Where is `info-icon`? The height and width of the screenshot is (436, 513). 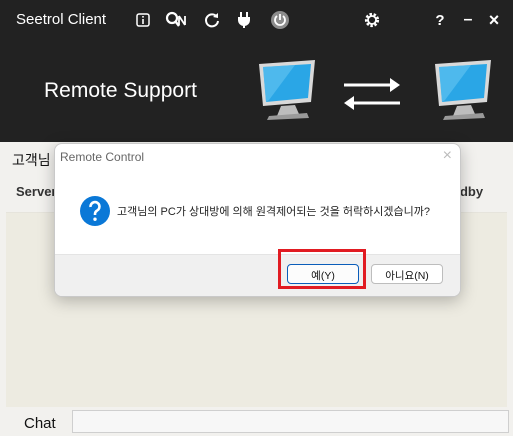
info-icon is located at coordinates (143, 20).